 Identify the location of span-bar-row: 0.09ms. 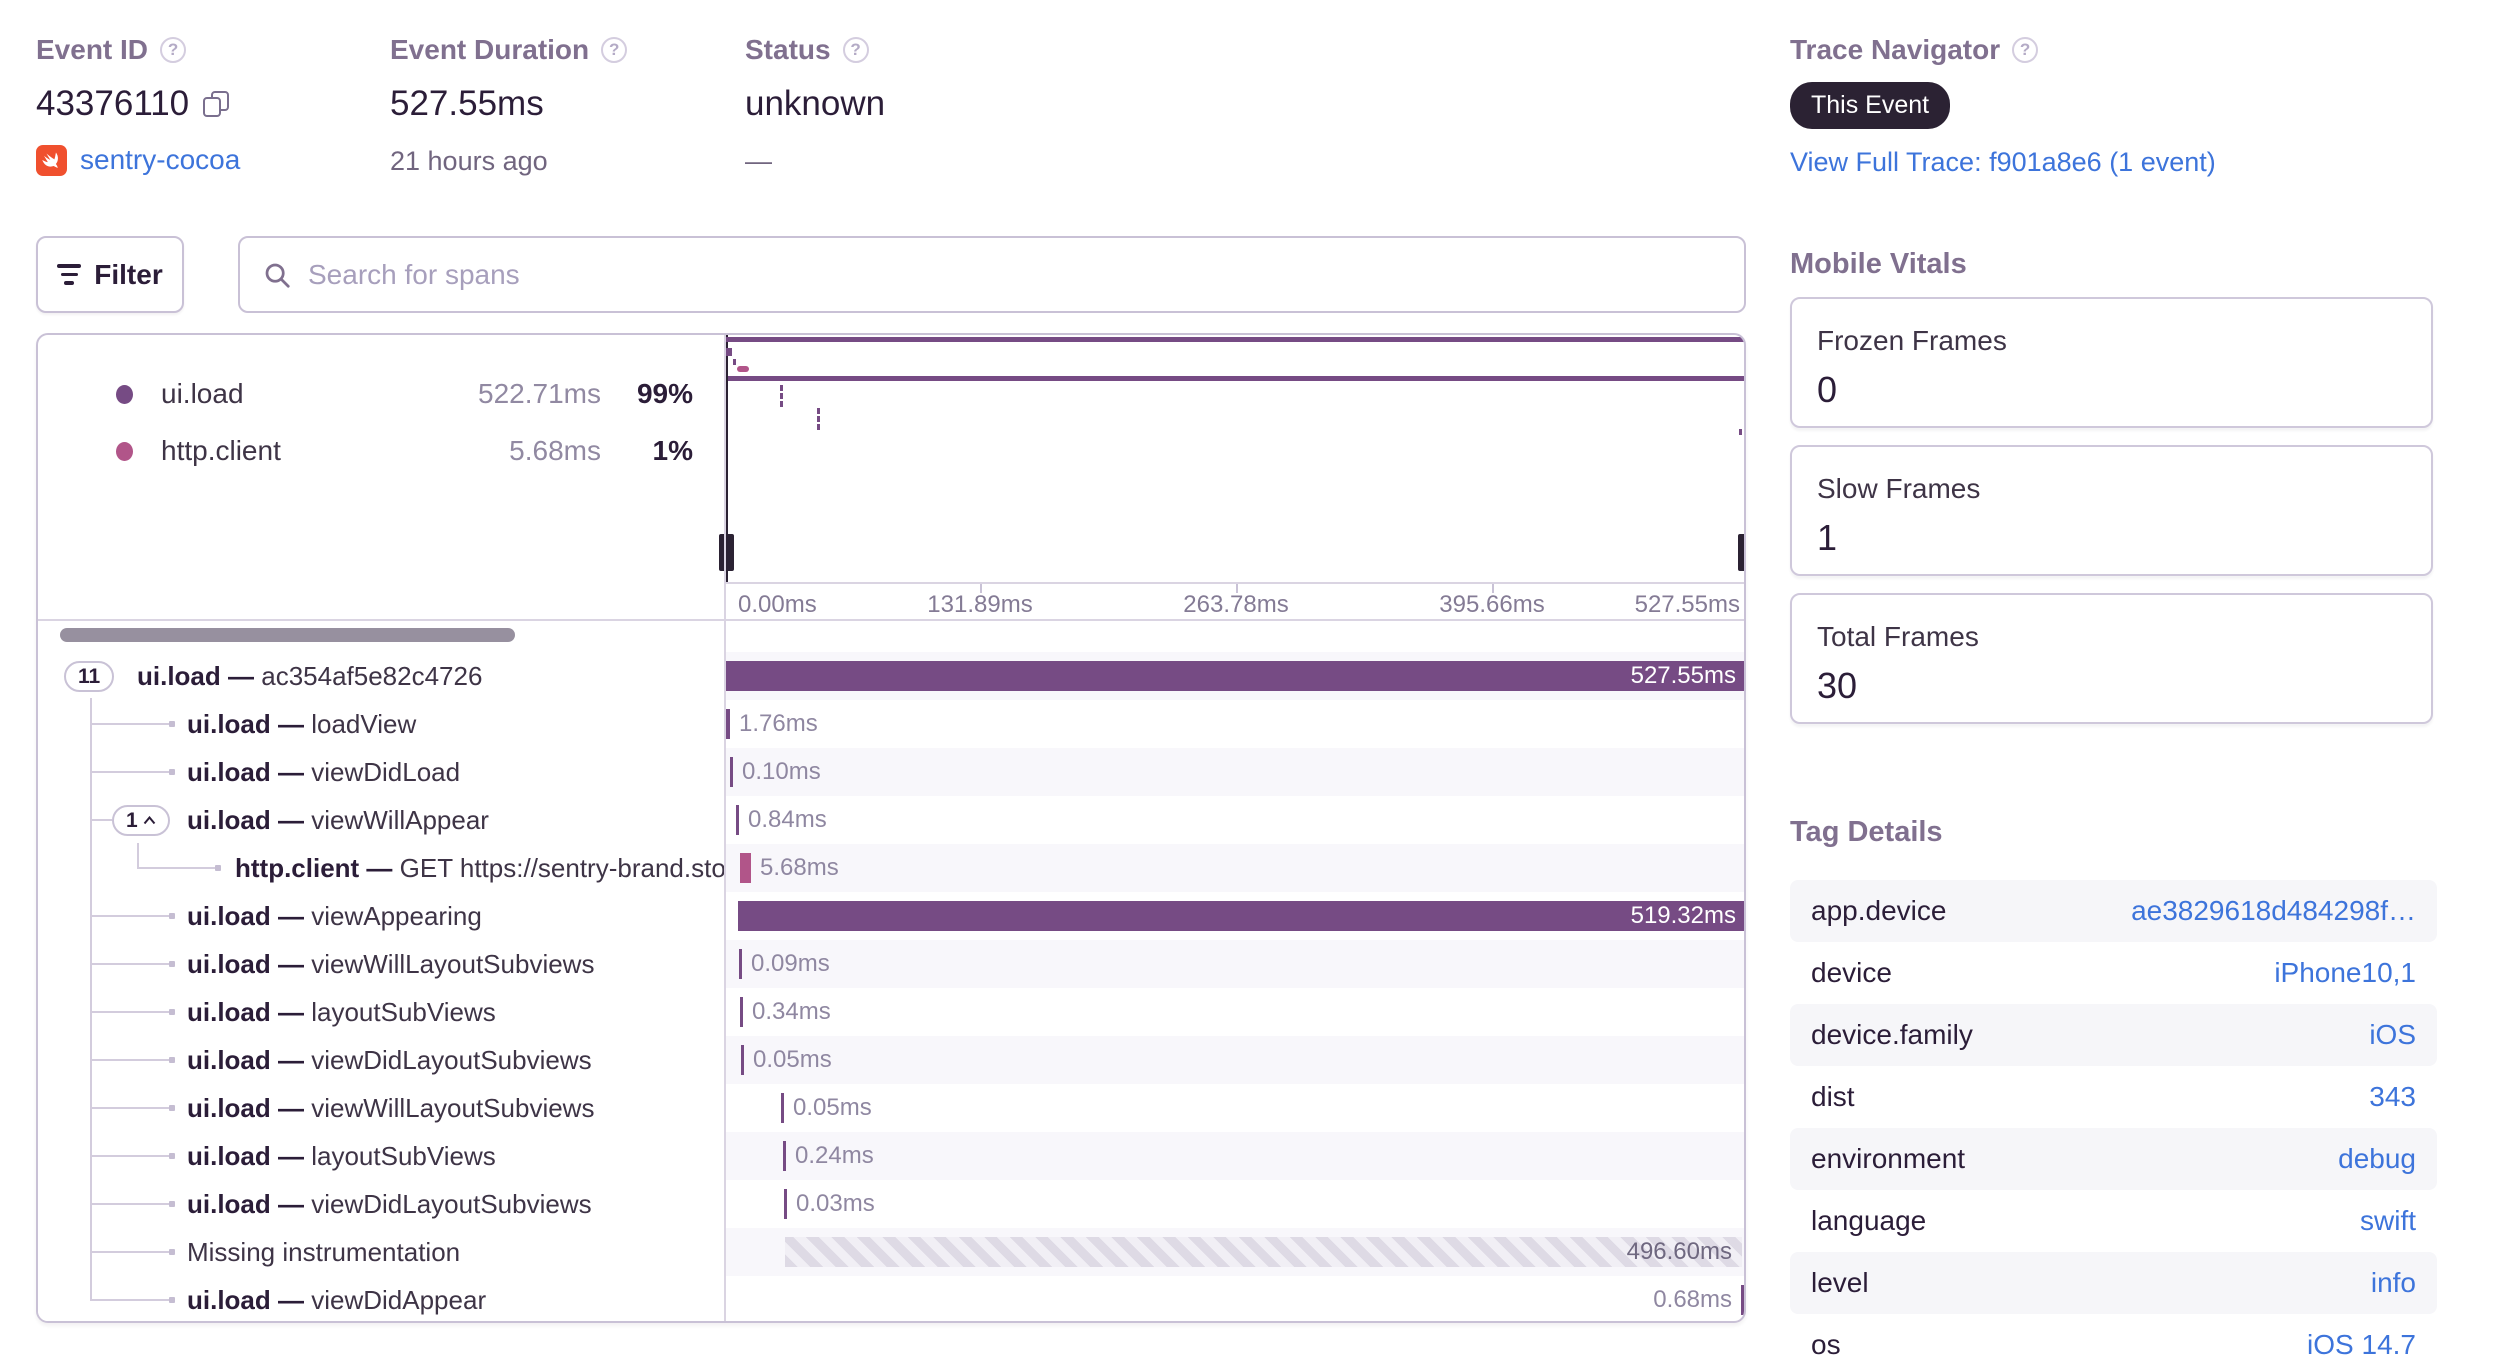
(1234, 964).